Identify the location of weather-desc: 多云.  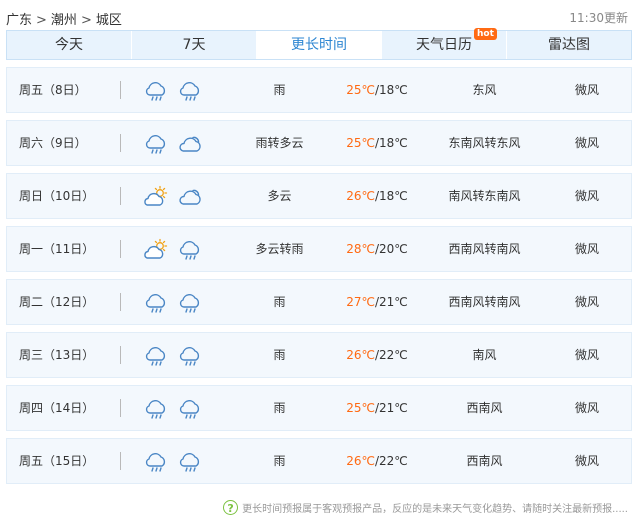
(279, 196).